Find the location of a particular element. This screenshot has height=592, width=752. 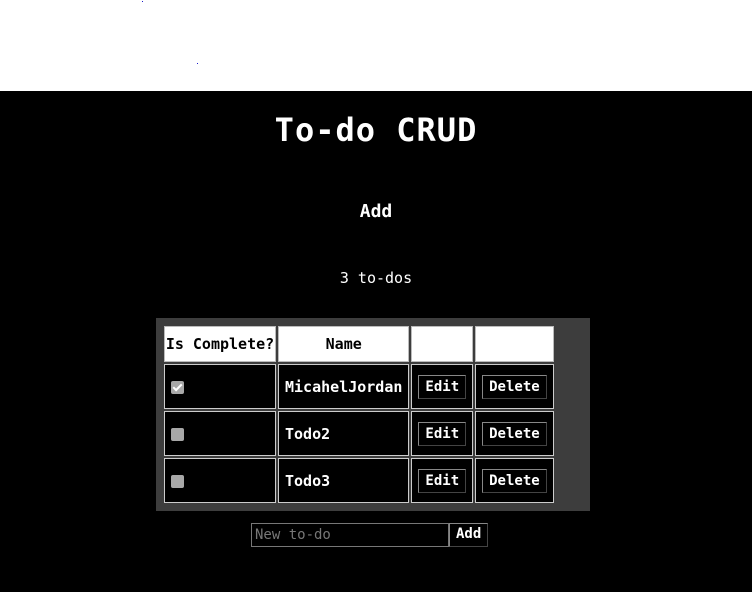

table-row: Todo2 Edit Delete is located at coordinates (359, 433).